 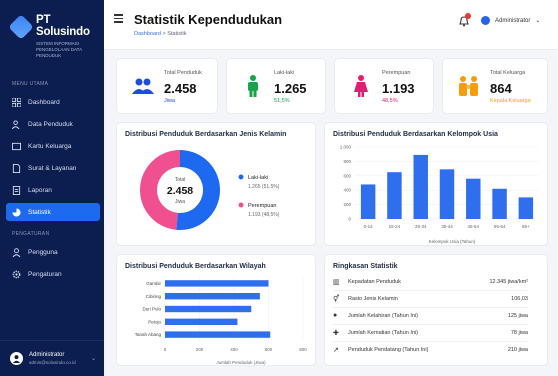 What do you see at coordinates (388, 350) in the screenshot?
I see `summary-label: Penduduk Pendatang (Tahun Ini)` at bounding box center [388, 350].